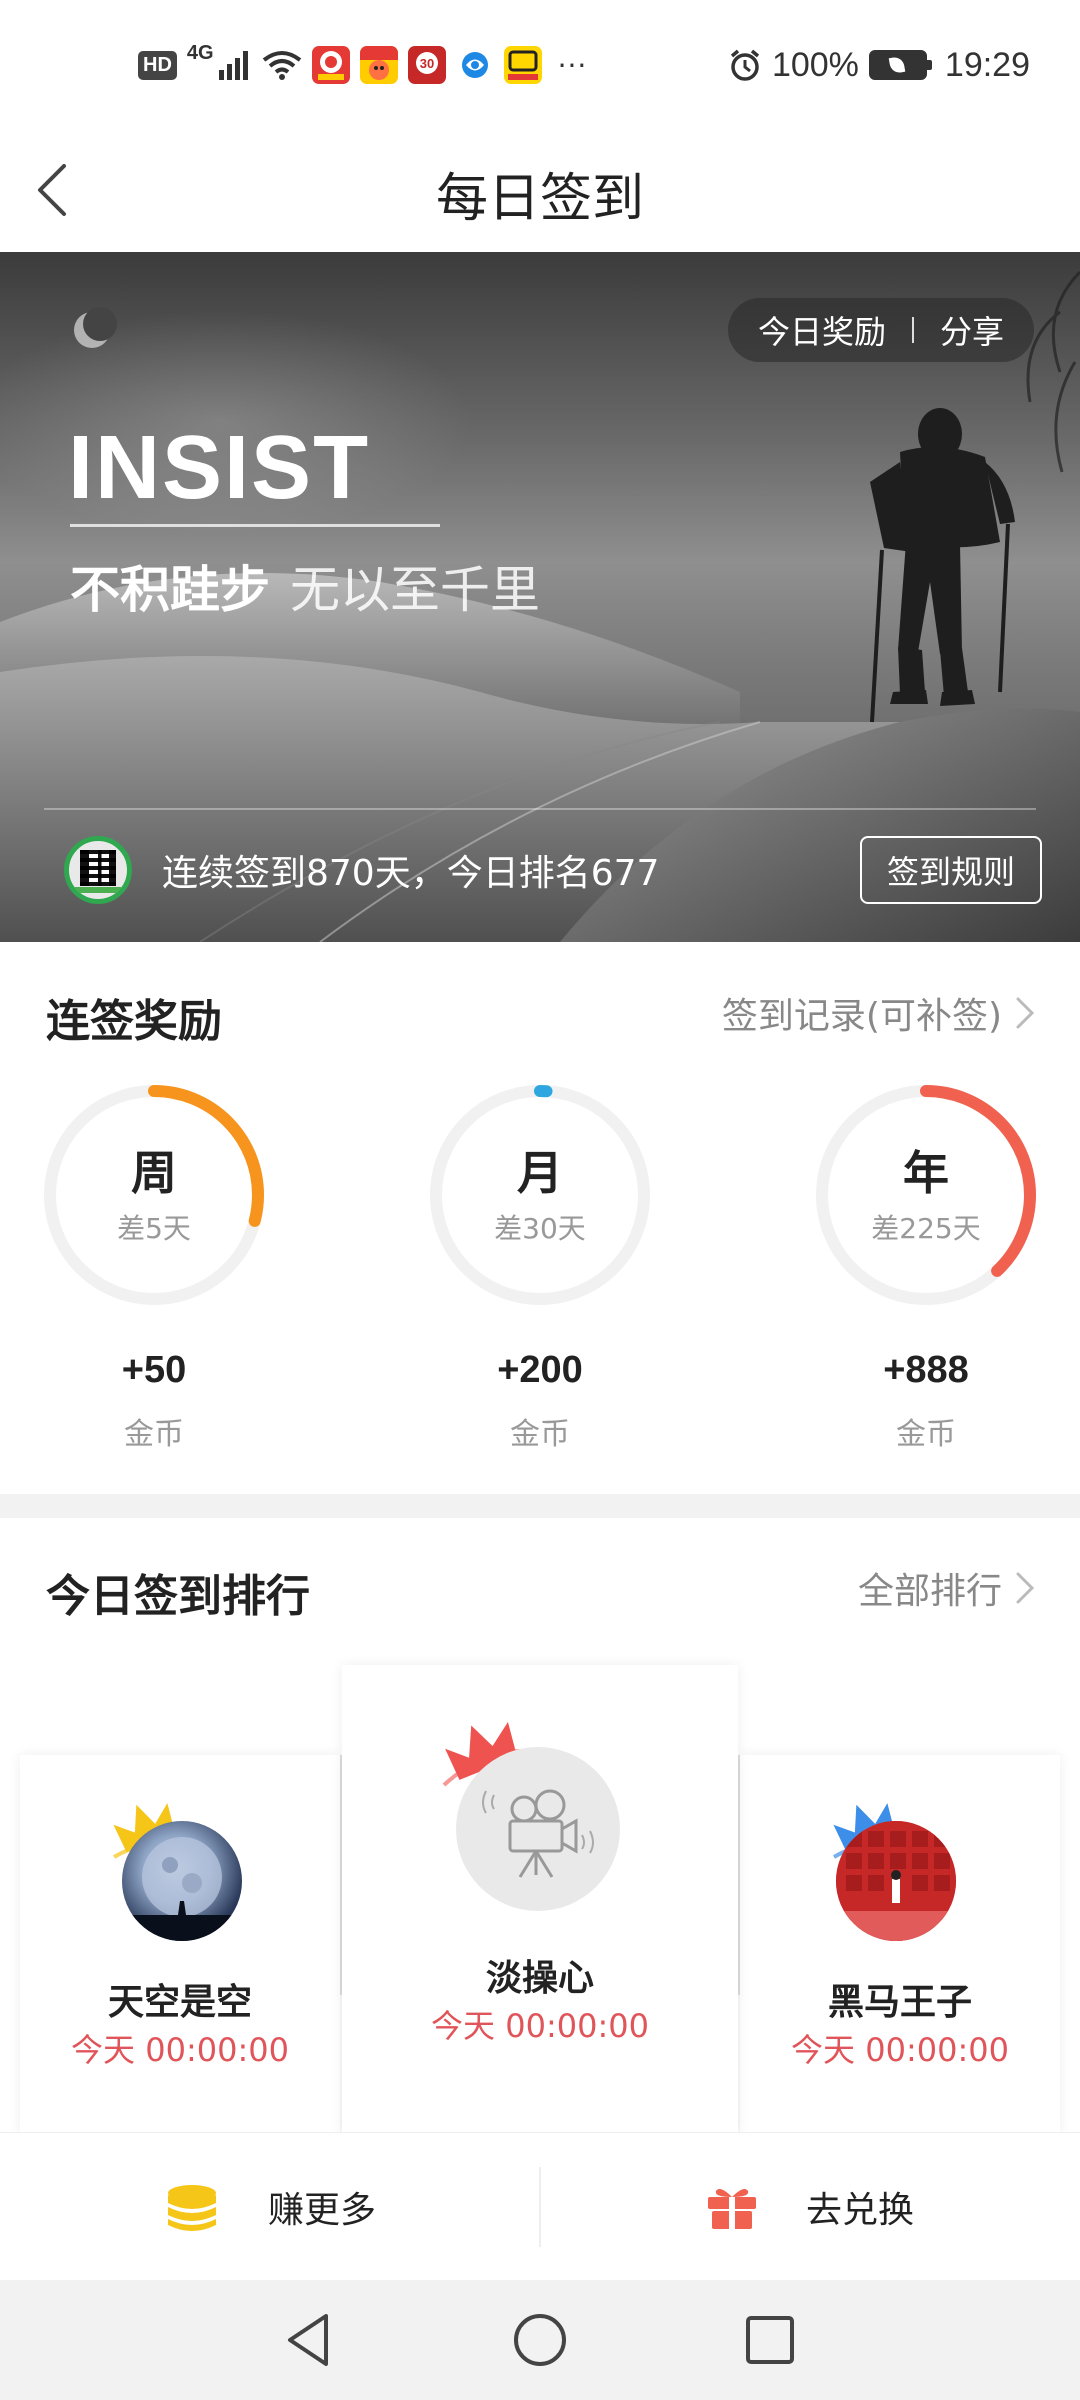 The width and height of the screenshot is (1080, 2400). Describe the element at coordinates (926, 1228) in the screenshot. I see `ring-remaining: 差225天` at that location.